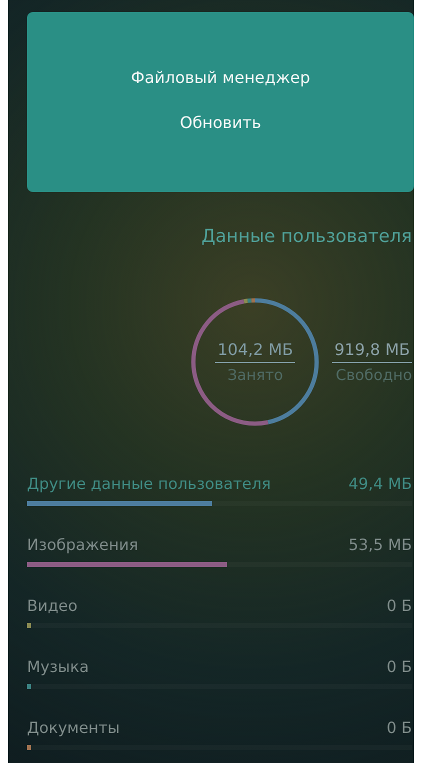 The height and width of the screenshot is (763, 428). Describe the element at coordinates (380, 545) in the screenshot. I see `category-size: 53,5 МБ` at that location.